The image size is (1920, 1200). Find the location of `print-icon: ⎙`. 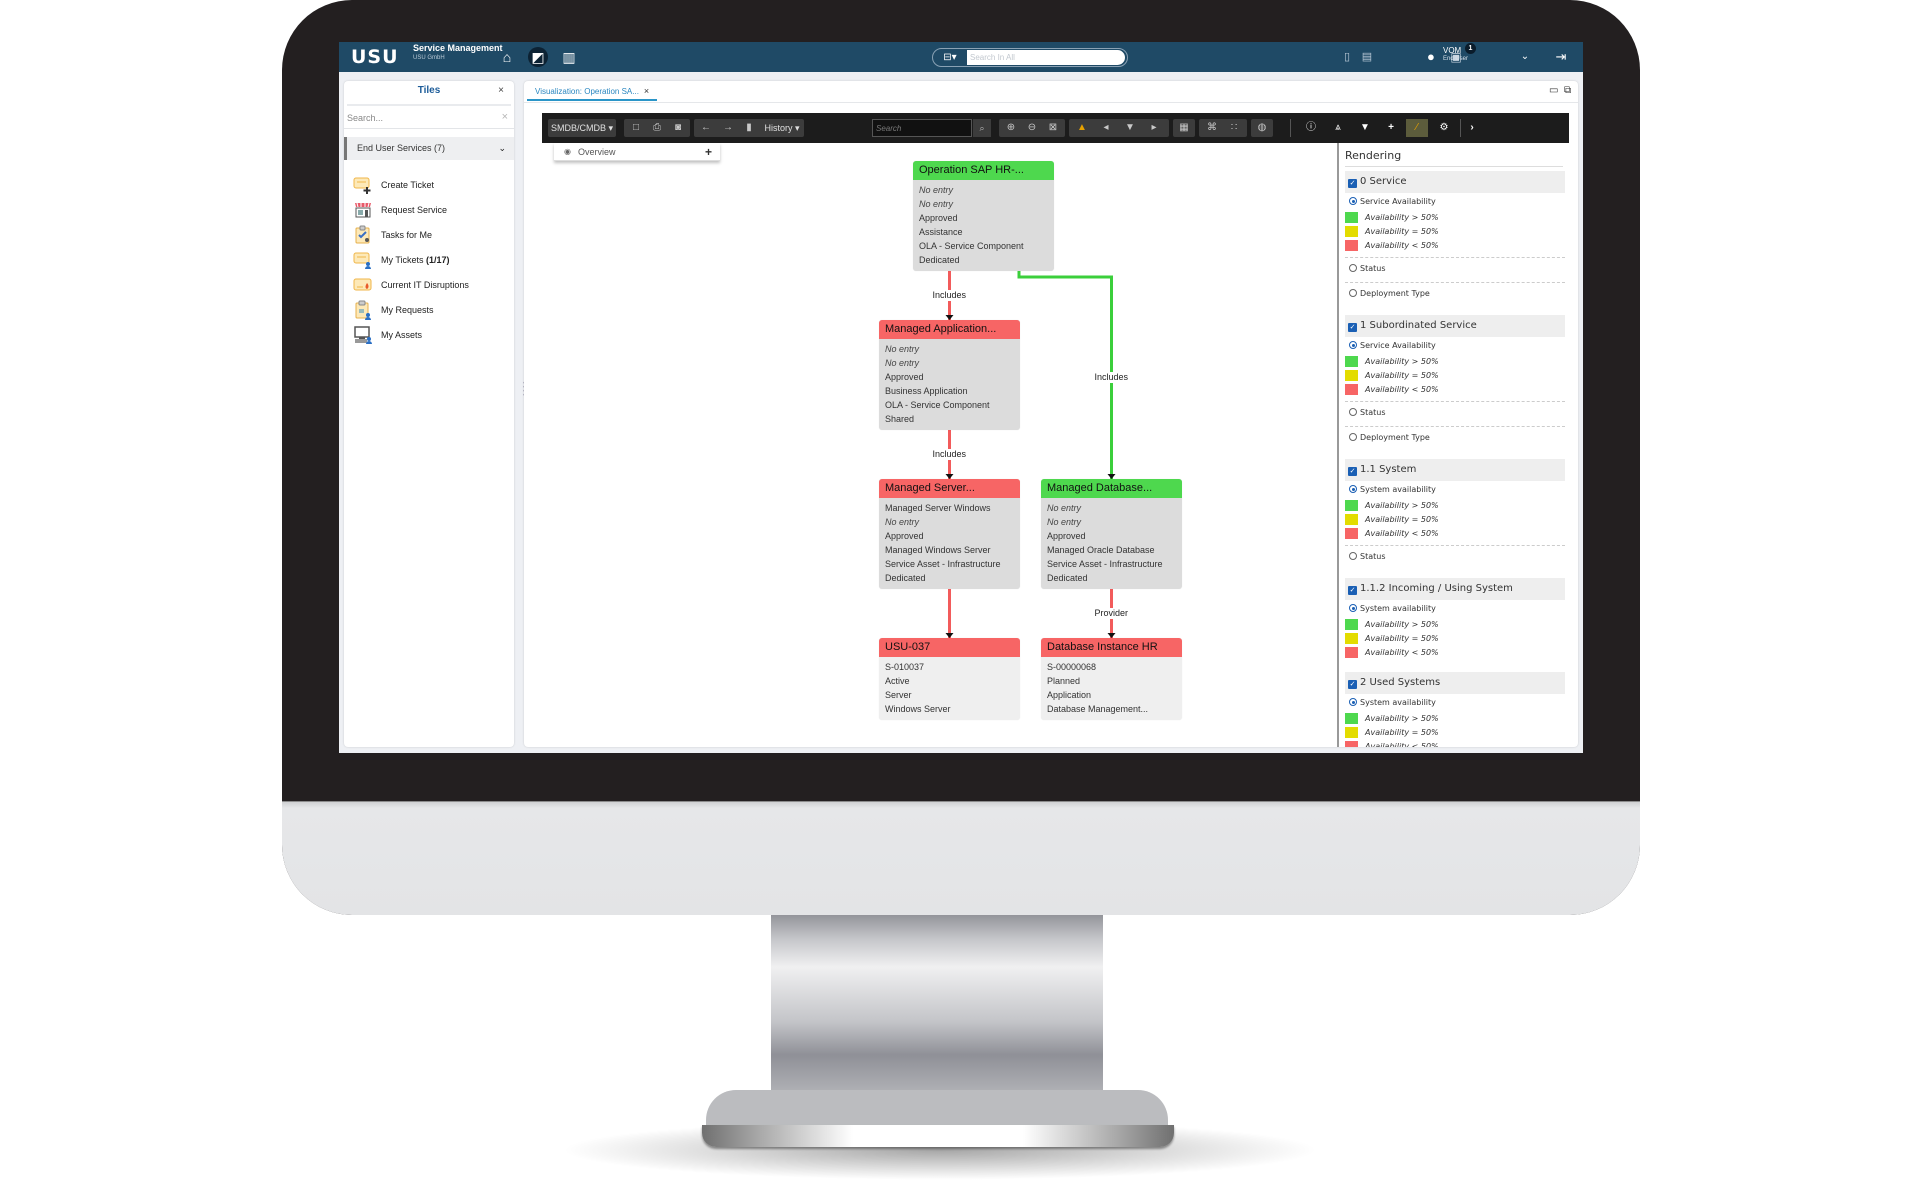

print-icon: ⎙ is located at coordinates (657, 128).